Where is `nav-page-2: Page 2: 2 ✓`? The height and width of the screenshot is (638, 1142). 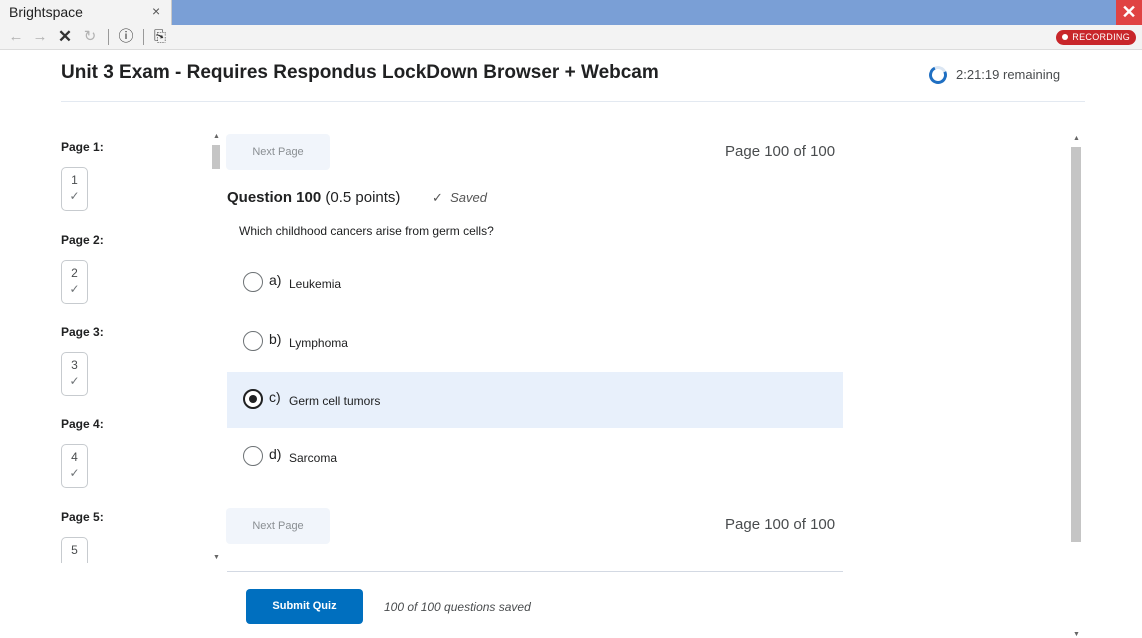 nav-page-2: Page 2: 2 ✓ is located at coordinates (82, 268).